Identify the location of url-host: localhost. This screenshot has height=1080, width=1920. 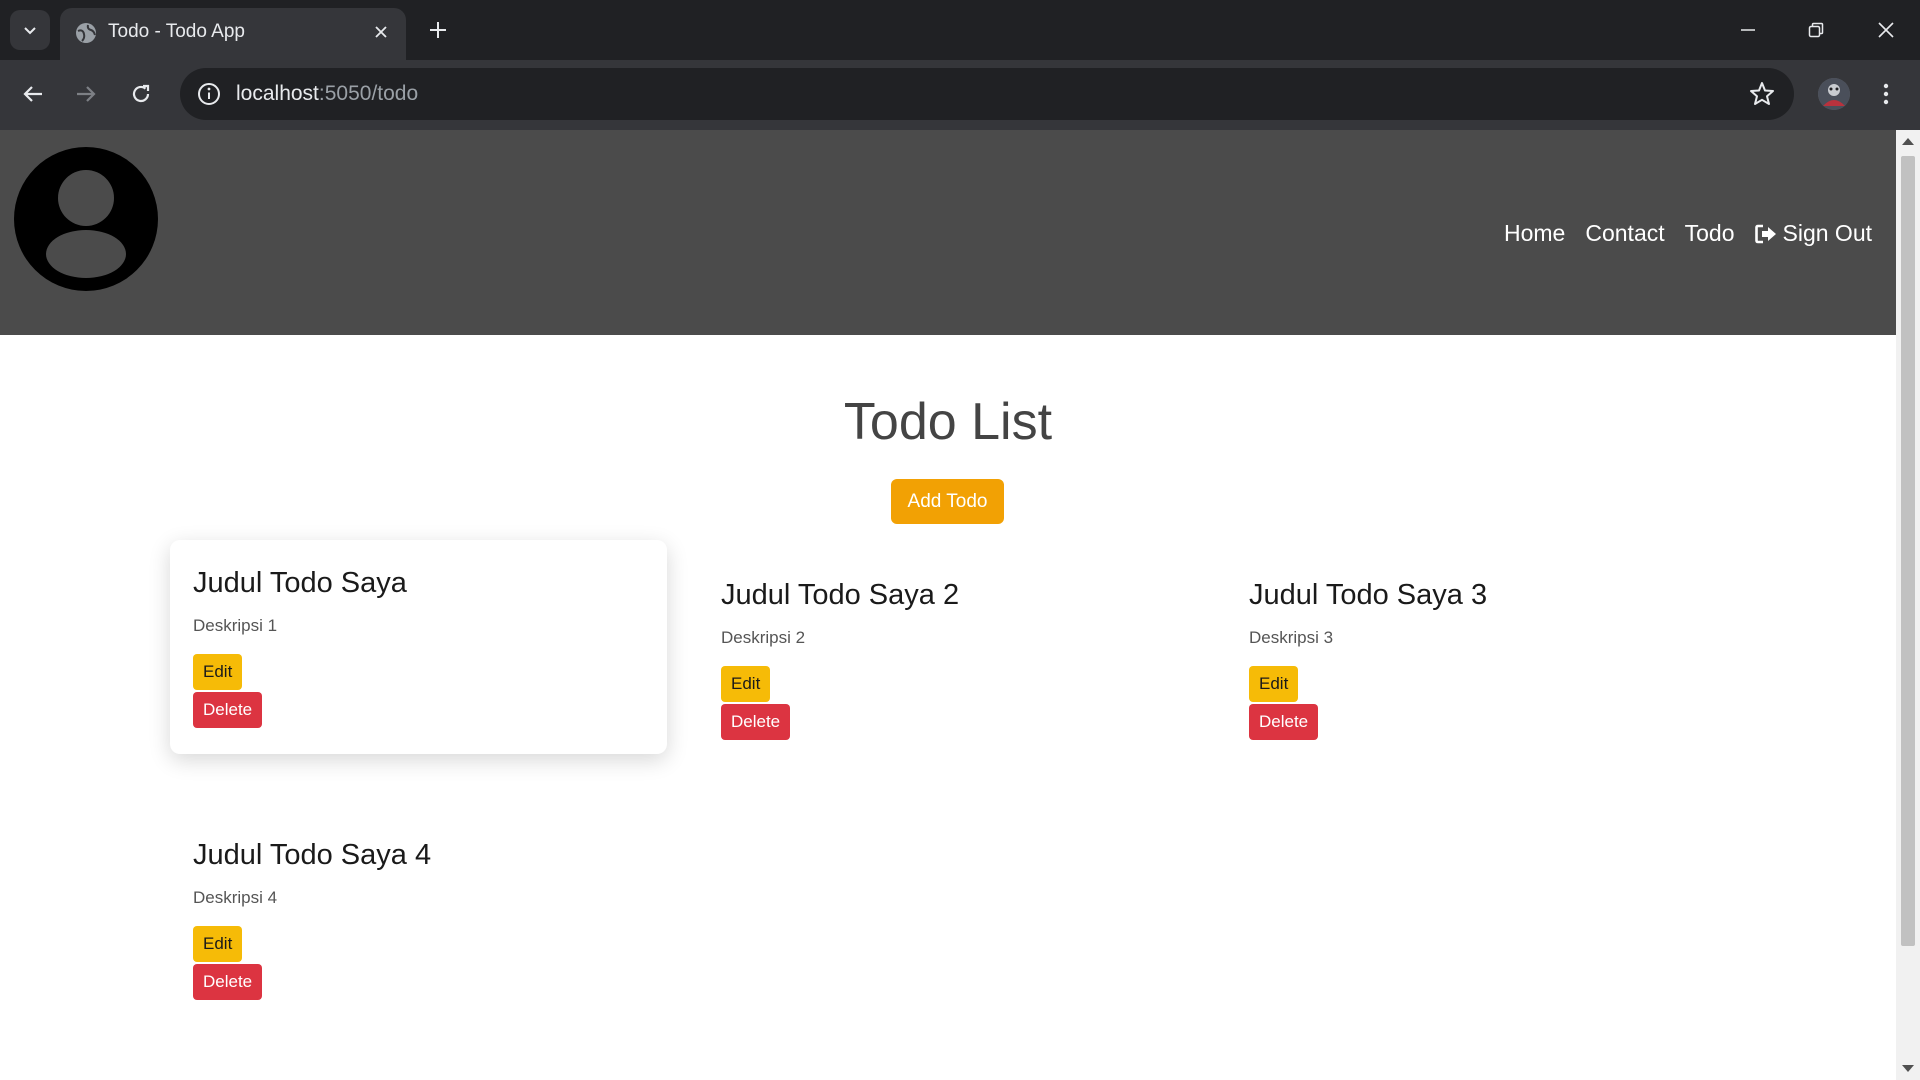
(277, 93).